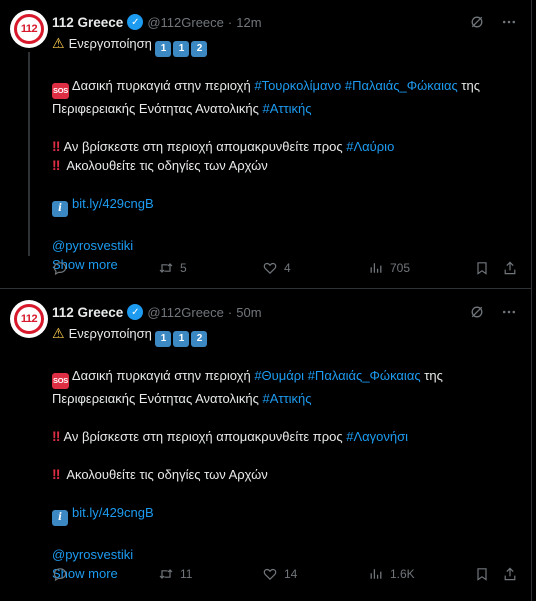 This screenshot has height=601, width=536. What do you see at coordinates (286, 22) in the screenshot?
I see `tweet-header: 112 Greece ✓ @112Greece · 12m` at bounding box center [286, 22].